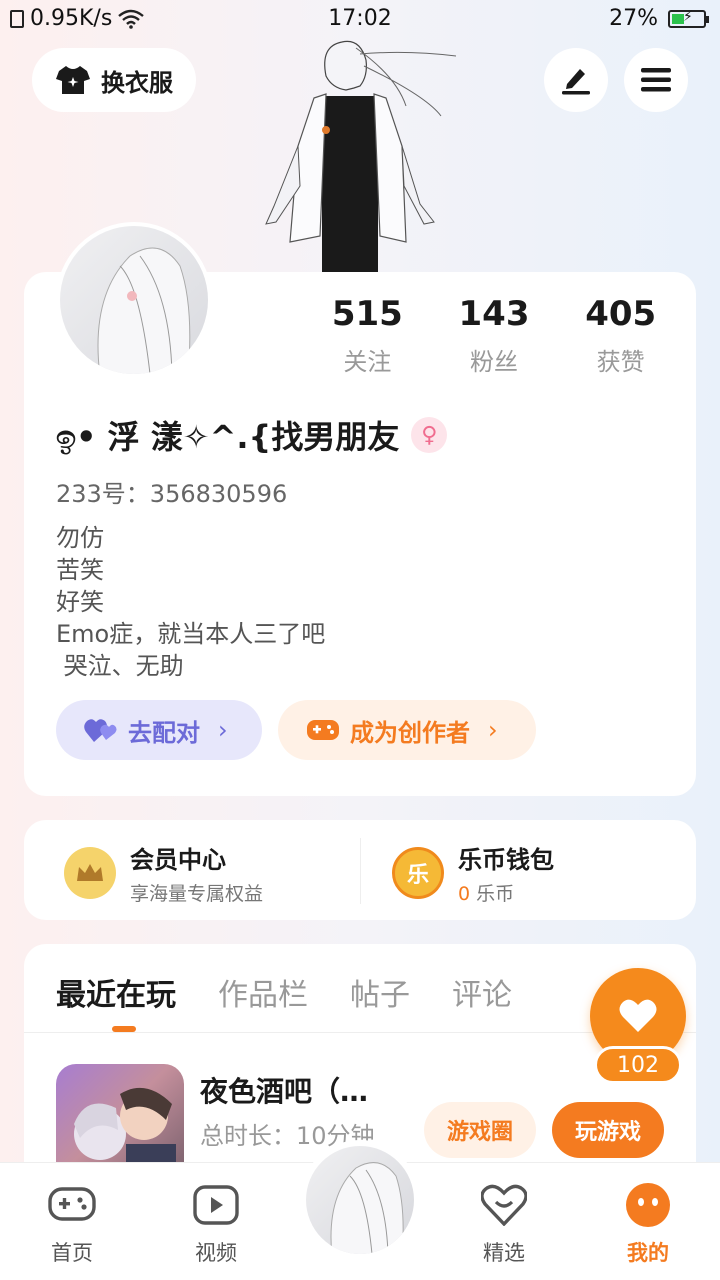 This screenshot has width=720, height=1280. I want to click on member-center: 会员中心 享海量专属权益, so click(163, 873).